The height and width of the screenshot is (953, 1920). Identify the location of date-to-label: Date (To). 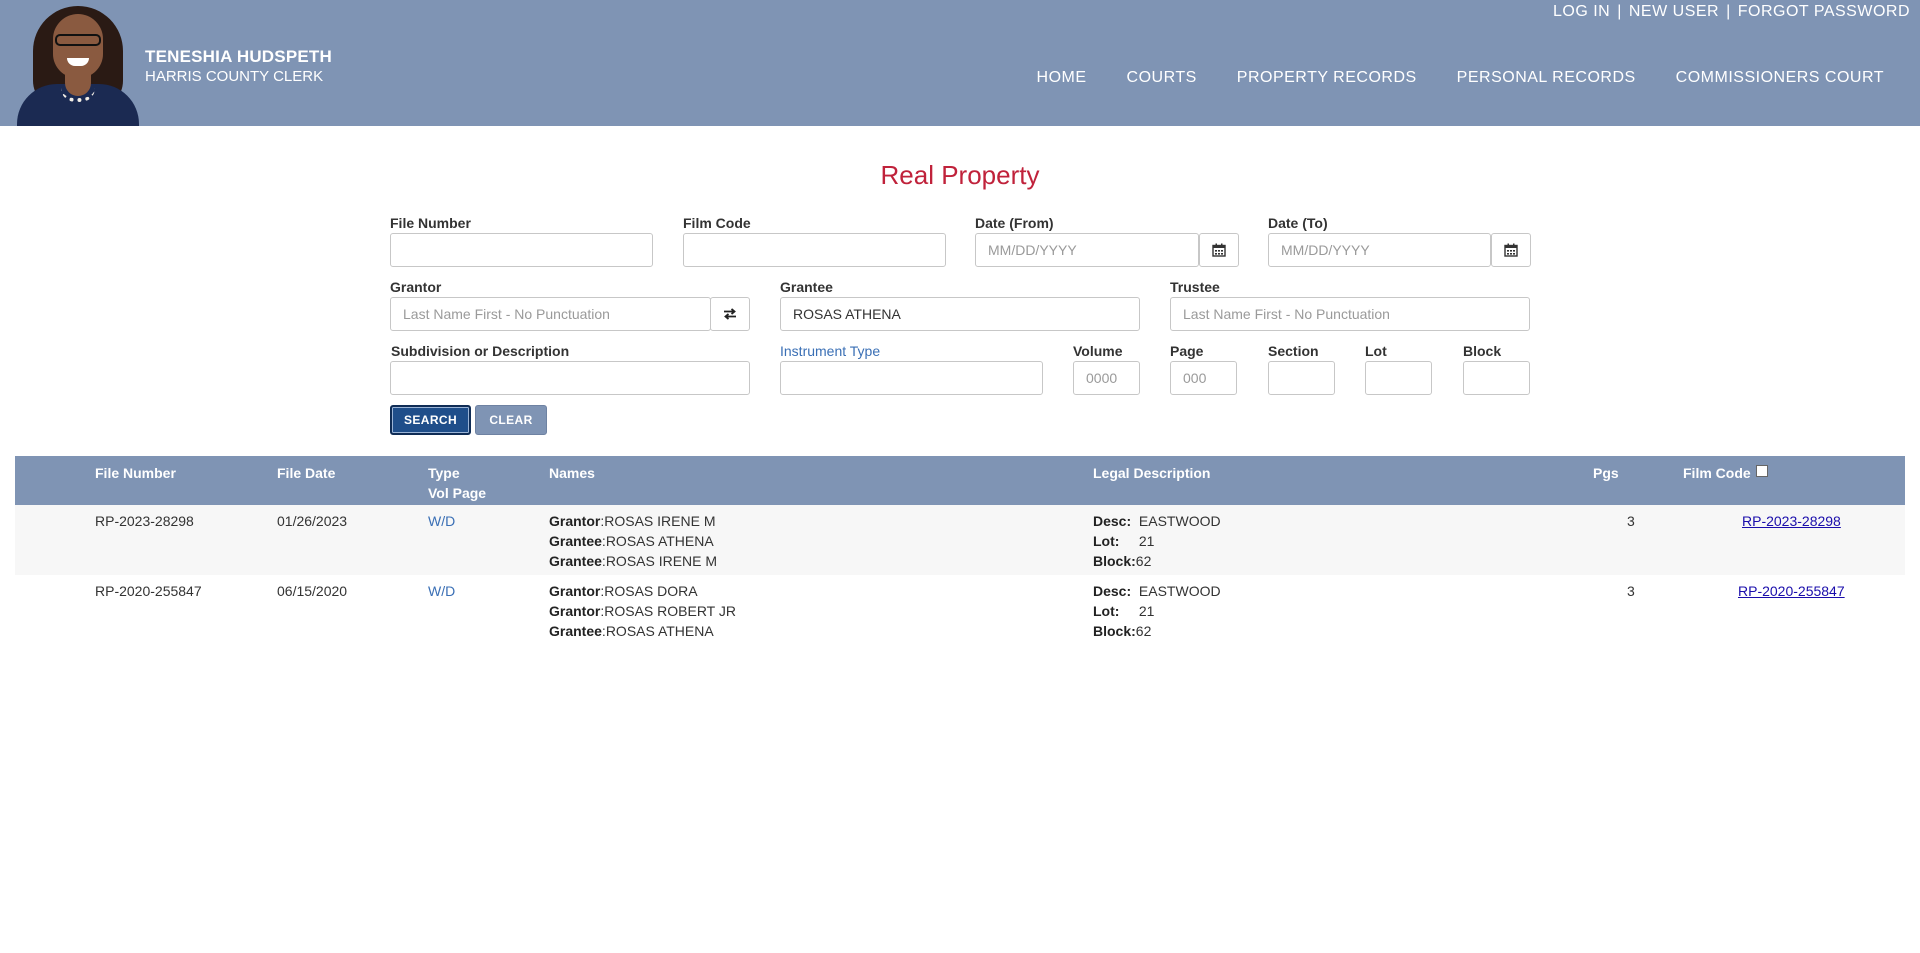
(1298, 223).